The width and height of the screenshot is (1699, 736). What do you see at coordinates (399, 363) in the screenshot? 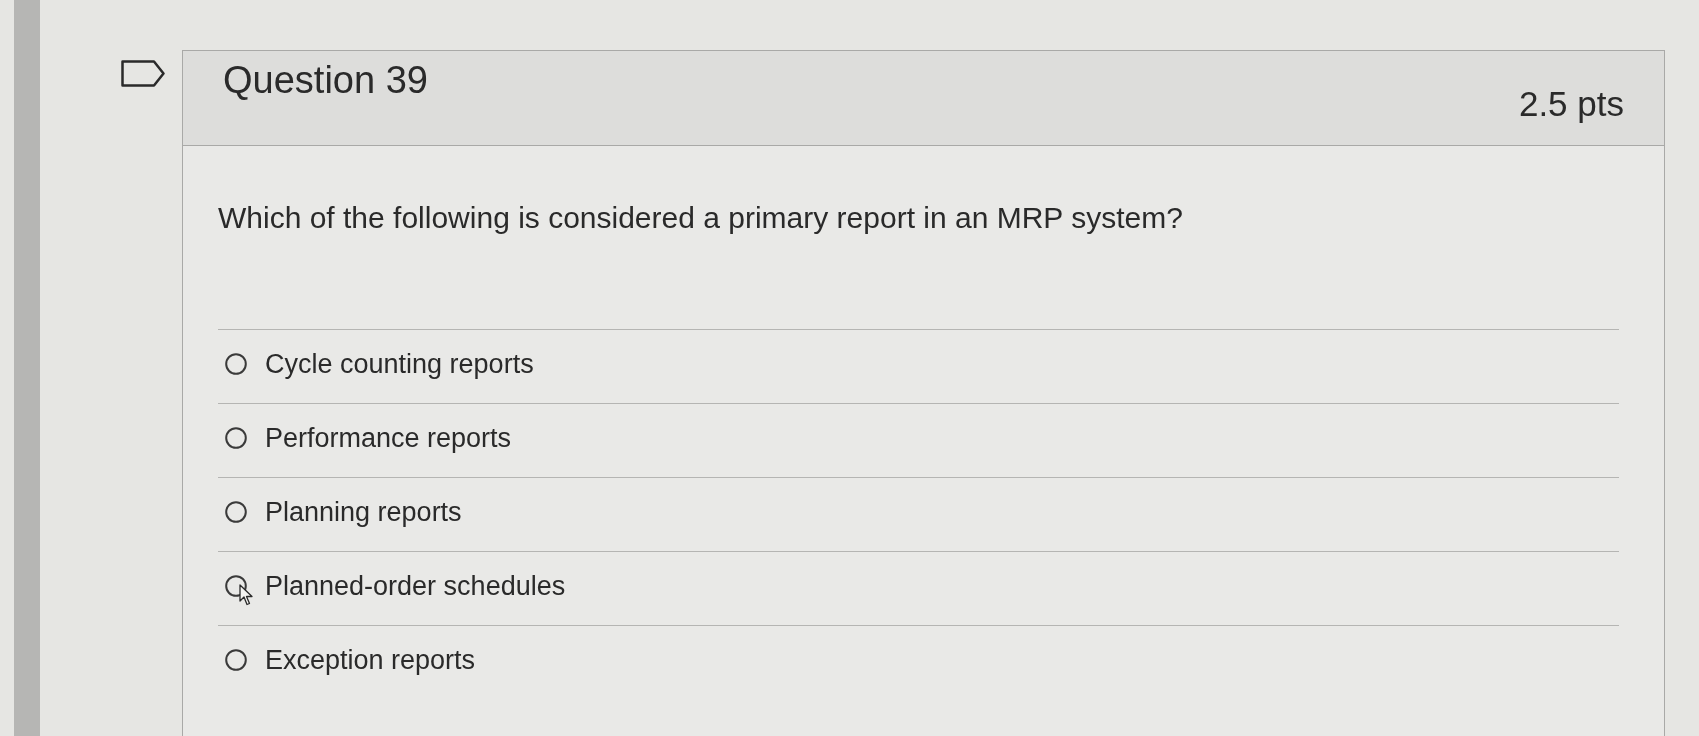
I see `answer-label: Cycle counting reports` at bounding box center [399, 363].